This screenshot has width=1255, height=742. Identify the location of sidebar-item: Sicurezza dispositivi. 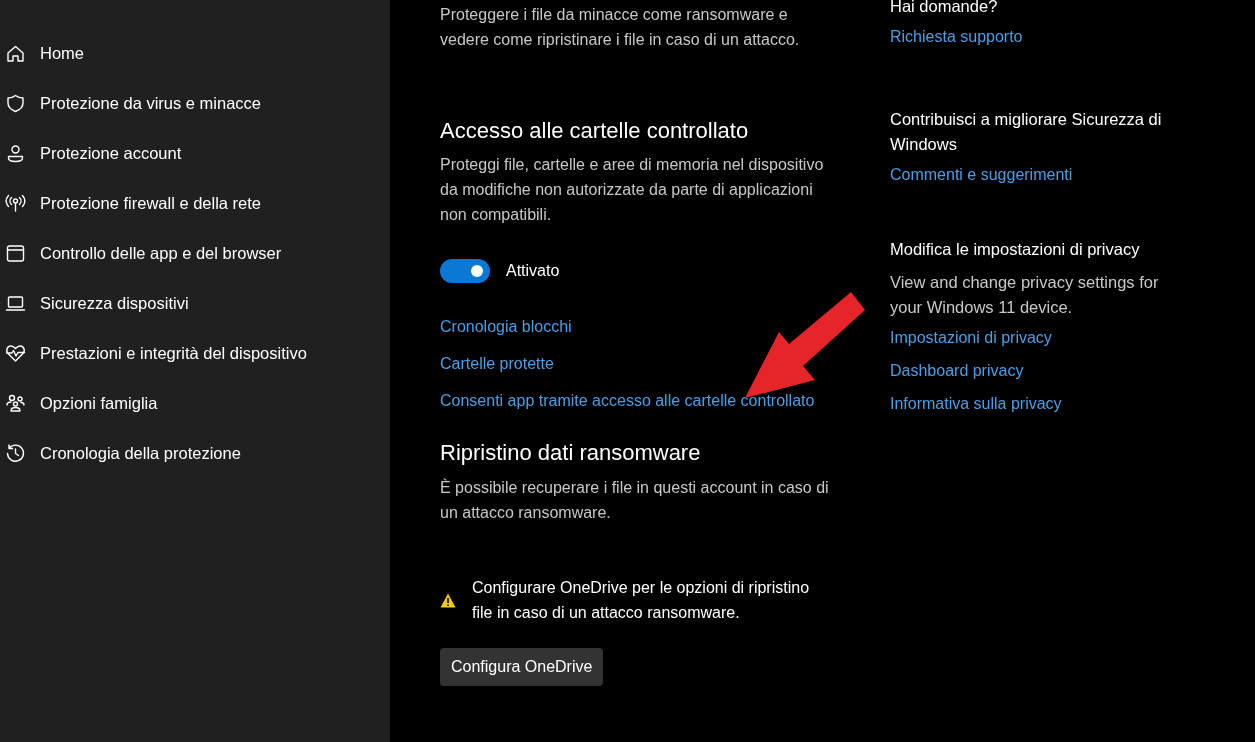
(195, 303).